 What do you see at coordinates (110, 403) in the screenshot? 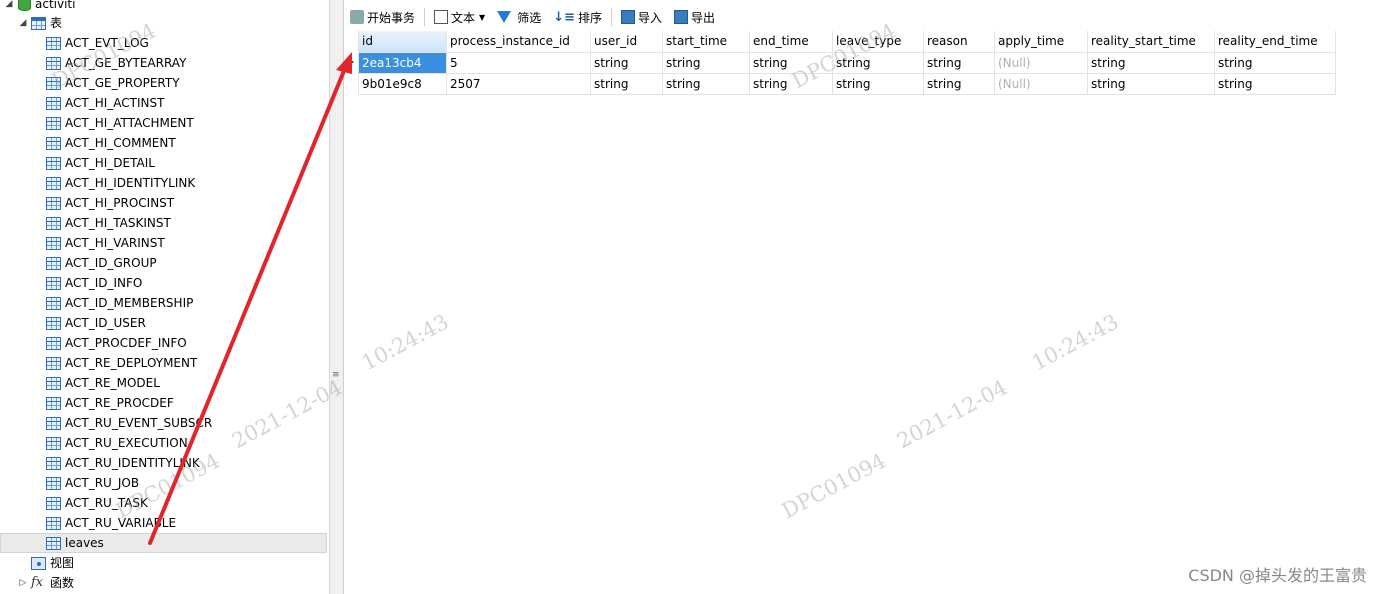
I see `tree-table-item: ACT_RE_PROCDEF` at bounding box center [110, 403].